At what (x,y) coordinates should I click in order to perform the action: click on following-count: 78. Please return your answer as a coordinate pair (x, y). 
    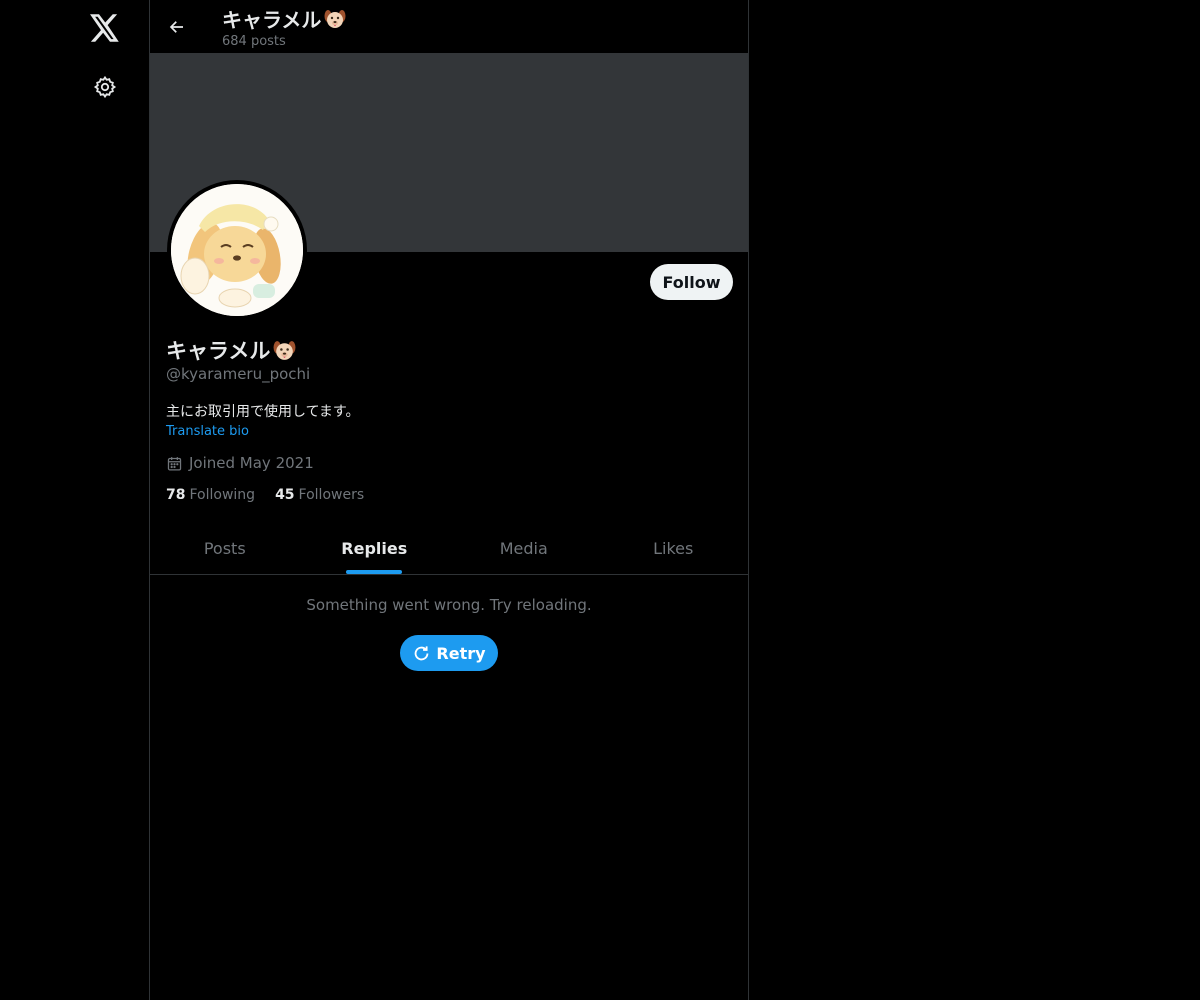
    Looking at the image, I should click on (176, 495).